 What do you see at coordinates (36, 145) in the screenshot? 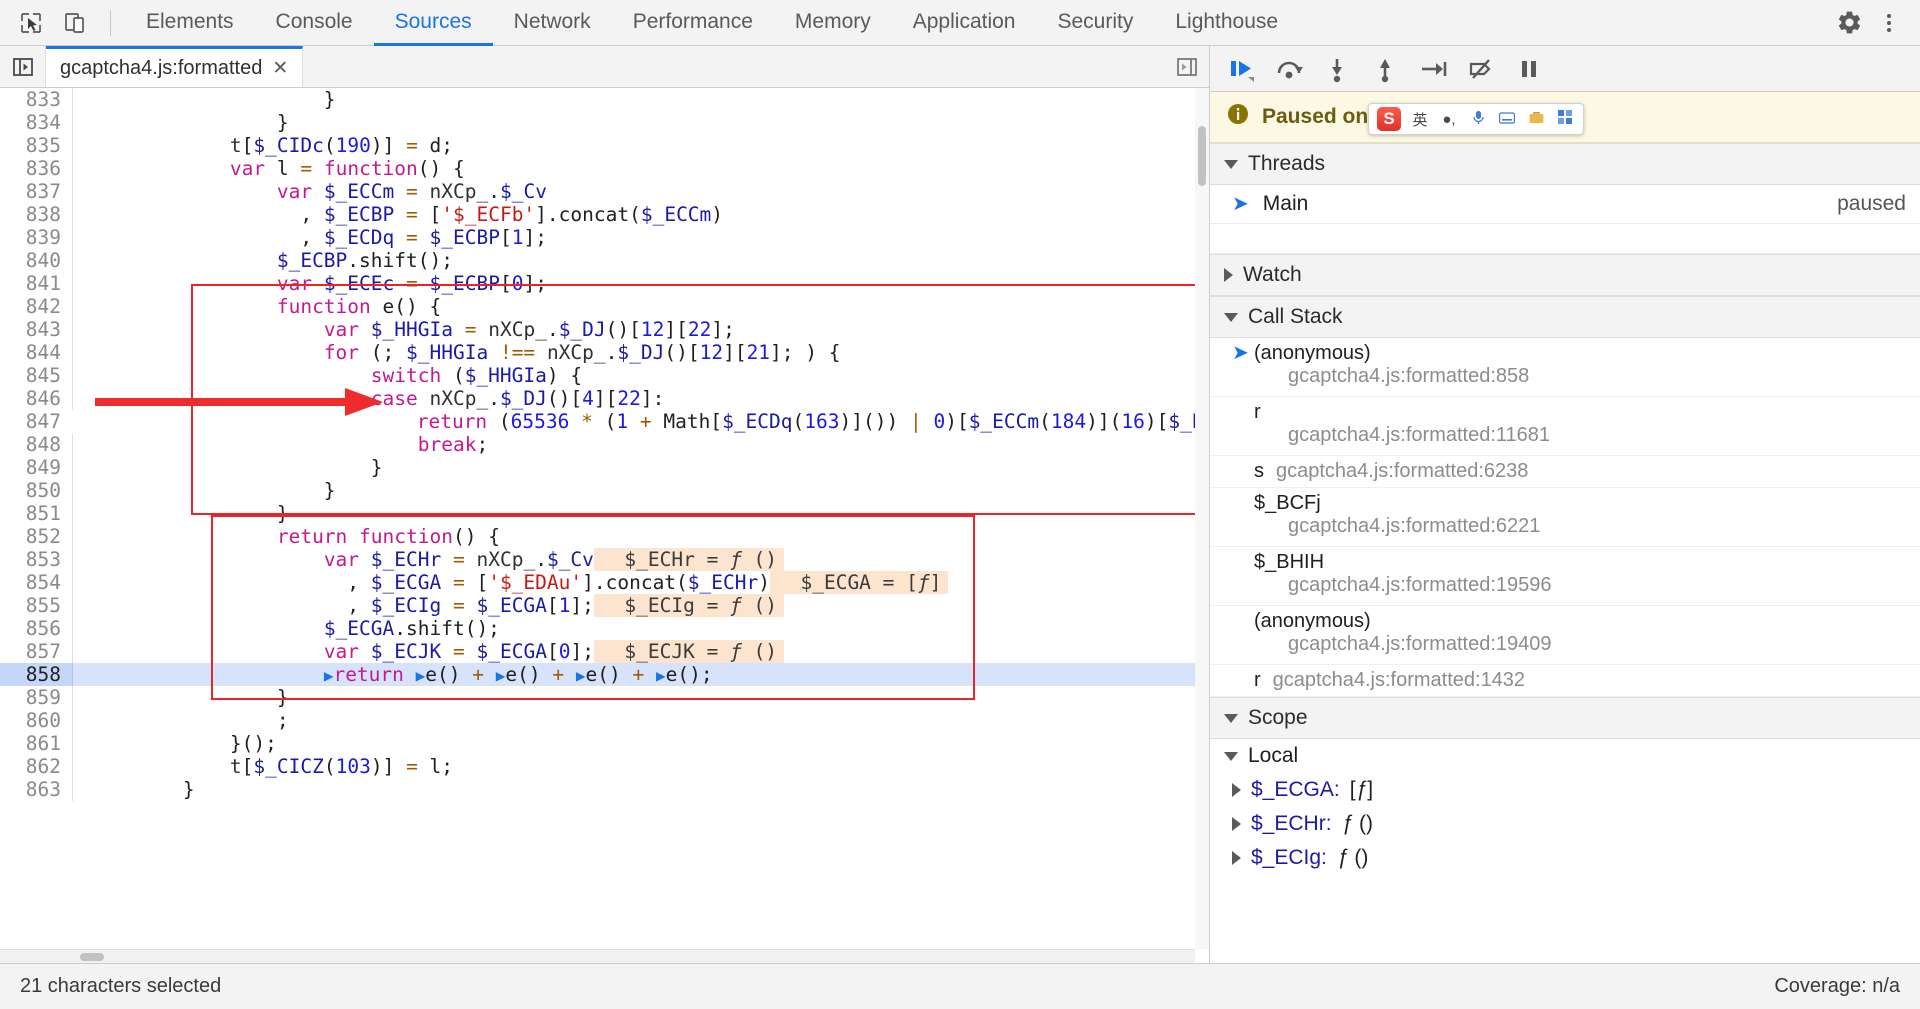
I see `line-number: 835` at bounding box center [36, 145].